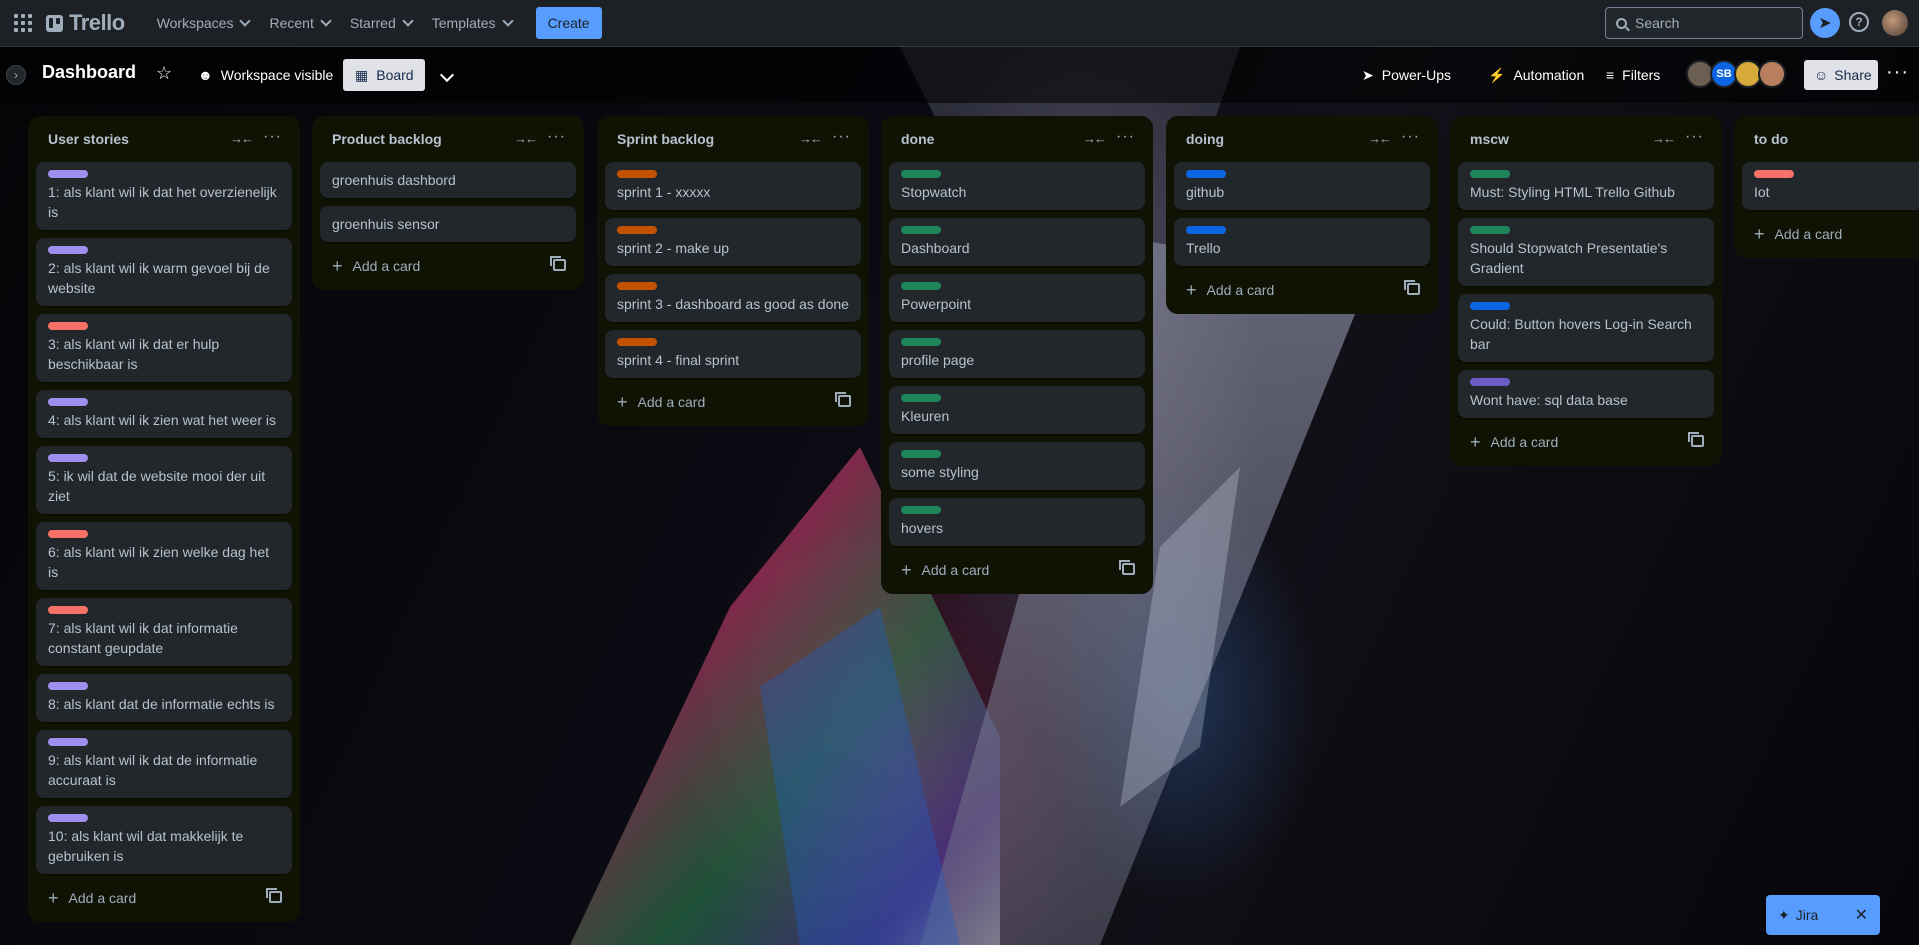 The image size is (1919, 945). I want to click on card: Kleuren, so click(1017, 410).